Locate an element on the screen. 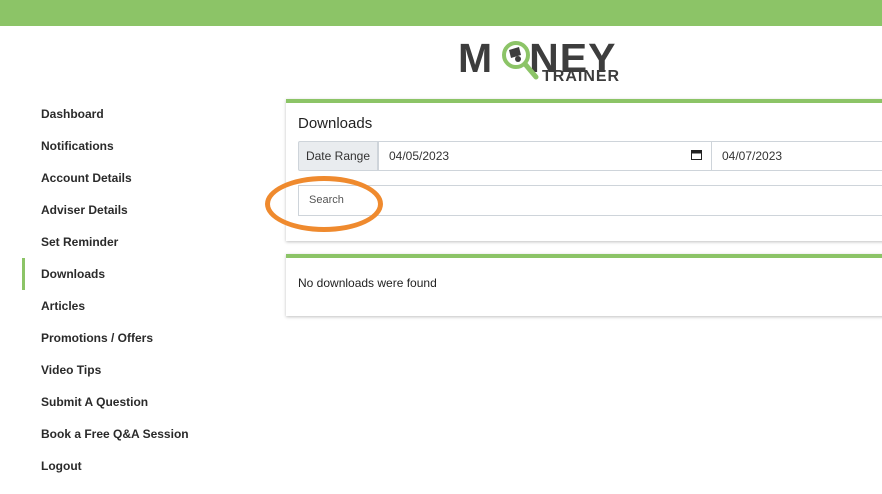  sidebar-item-video-tips: Video Tips is located at coordinates (132, 370).